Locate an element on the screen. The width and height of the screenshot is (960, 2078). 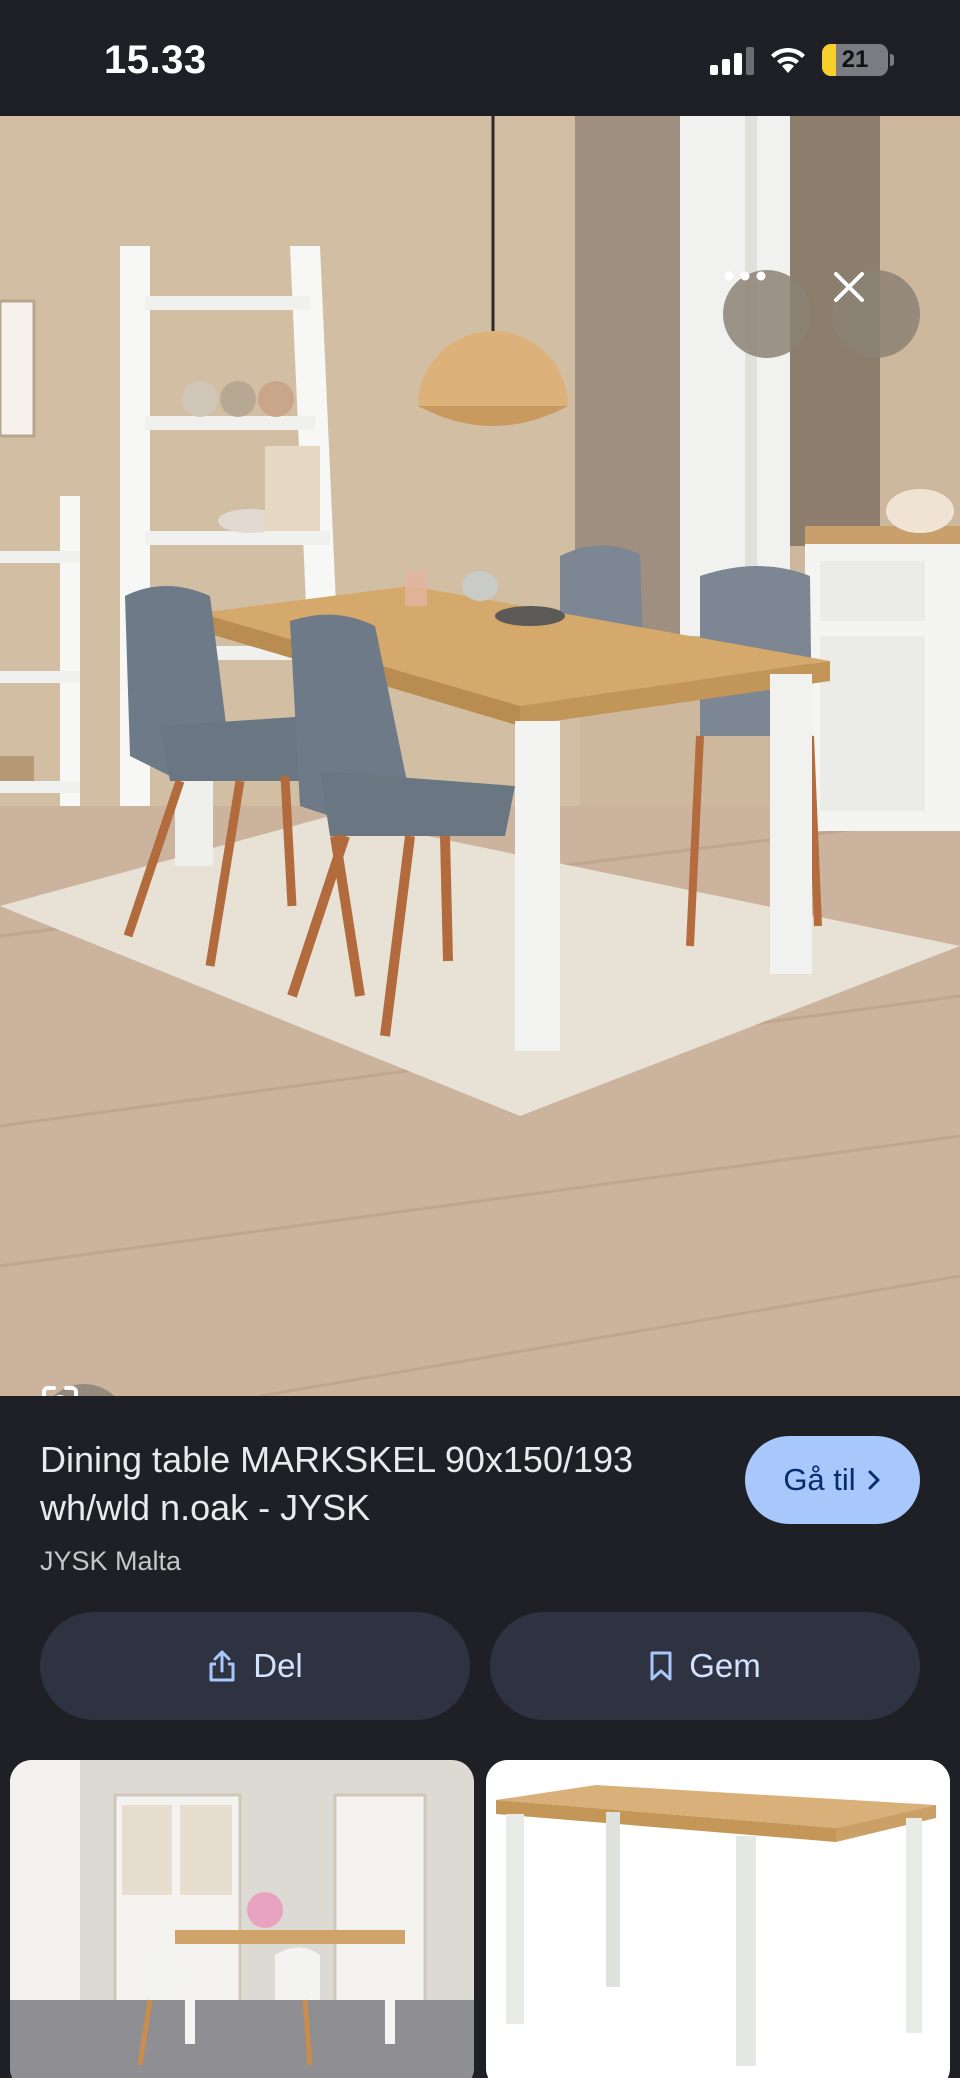
battery-tip is located at coordinates (892, 60).